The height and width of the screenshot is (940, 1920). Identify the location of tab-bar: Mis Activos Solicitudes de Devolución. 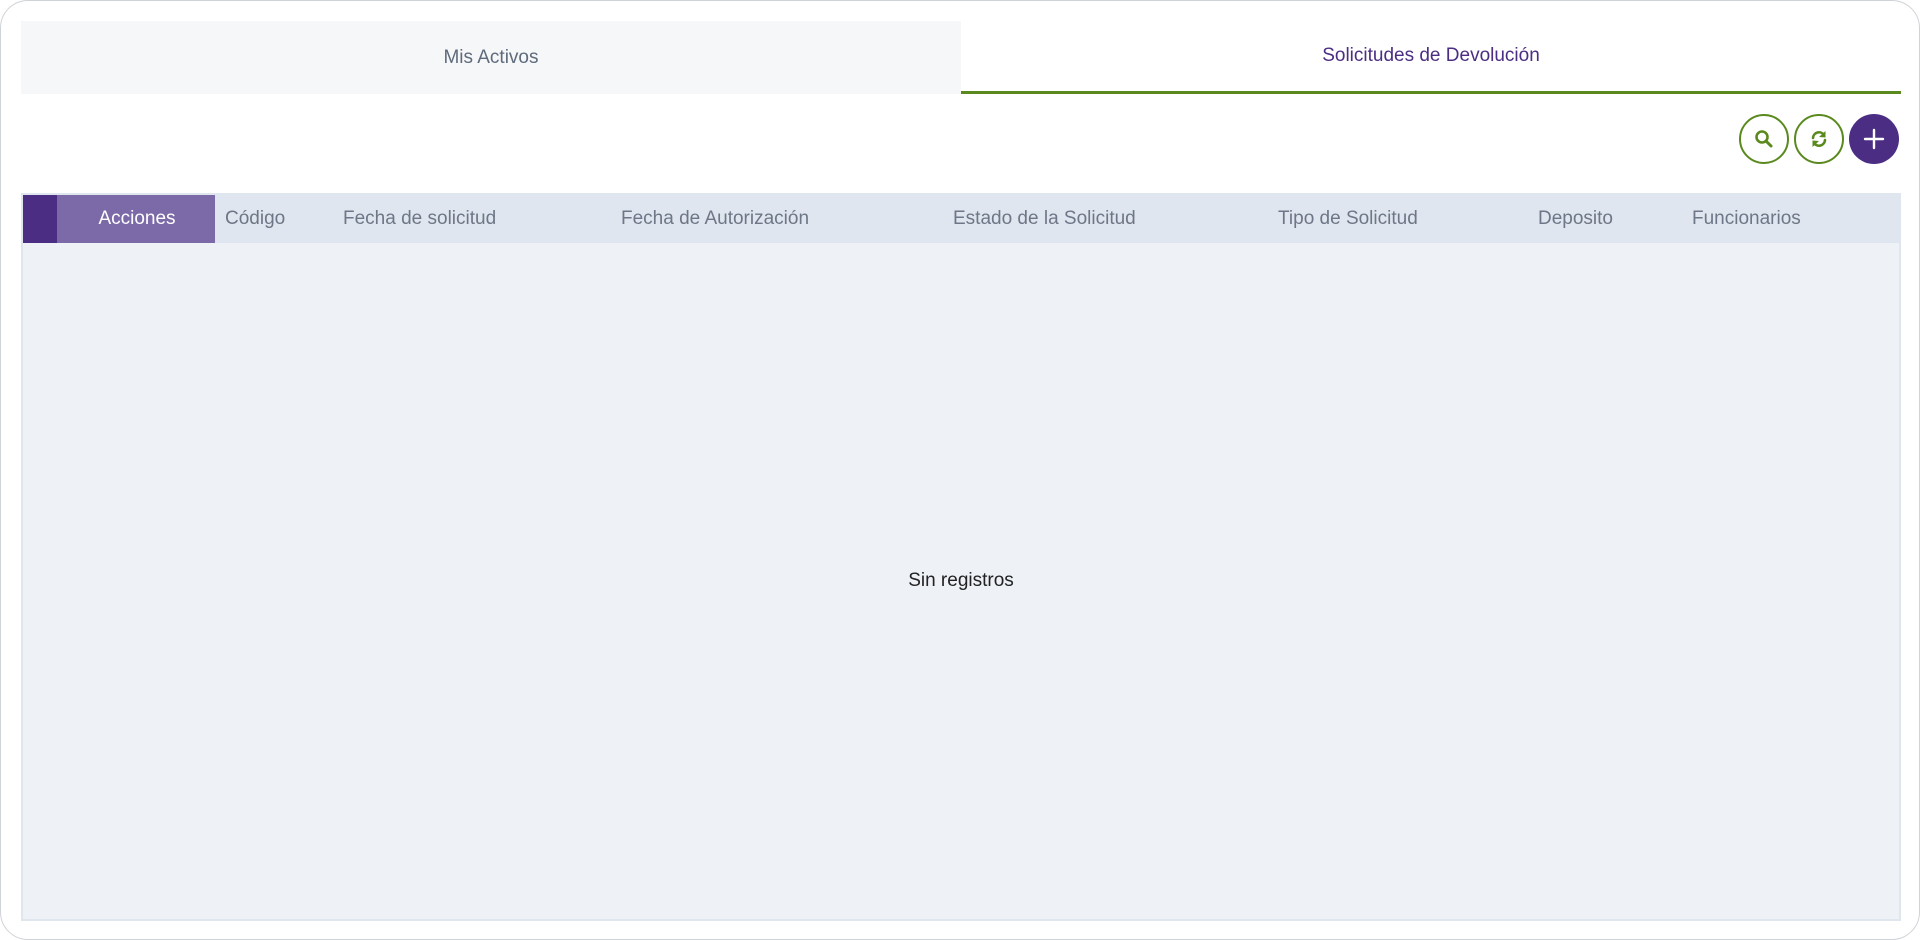
(961, 57).